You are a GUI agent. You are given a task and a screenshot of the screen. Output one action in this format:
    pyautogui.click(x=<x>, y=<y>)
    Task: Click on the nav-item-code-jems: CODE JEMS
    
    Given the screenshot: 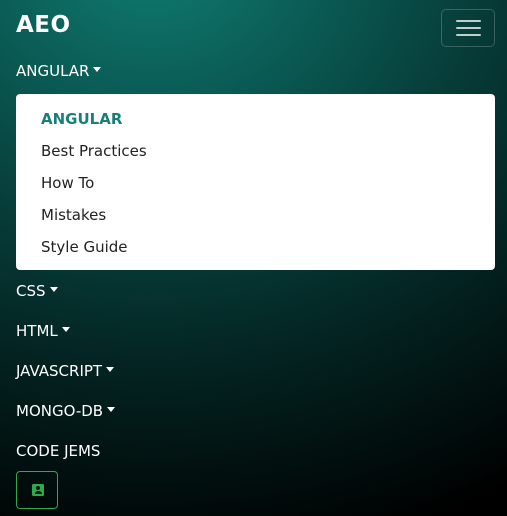 What is the action you would take?
    pyautogui.click(x=58, y=451)
    